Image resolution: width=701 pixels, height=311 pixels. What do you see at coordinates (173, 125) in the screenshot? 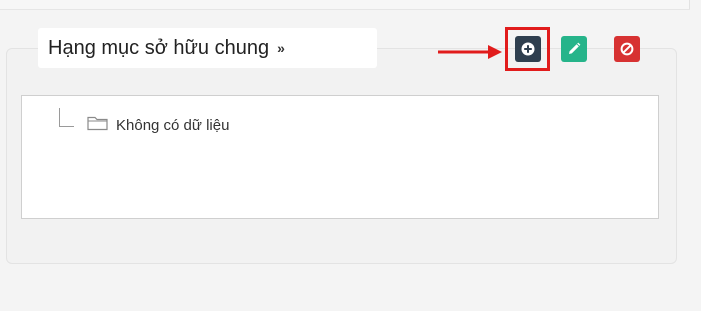
I see `tree-empty-label: Không có dữ liệu` at bounding box center [173, 125].